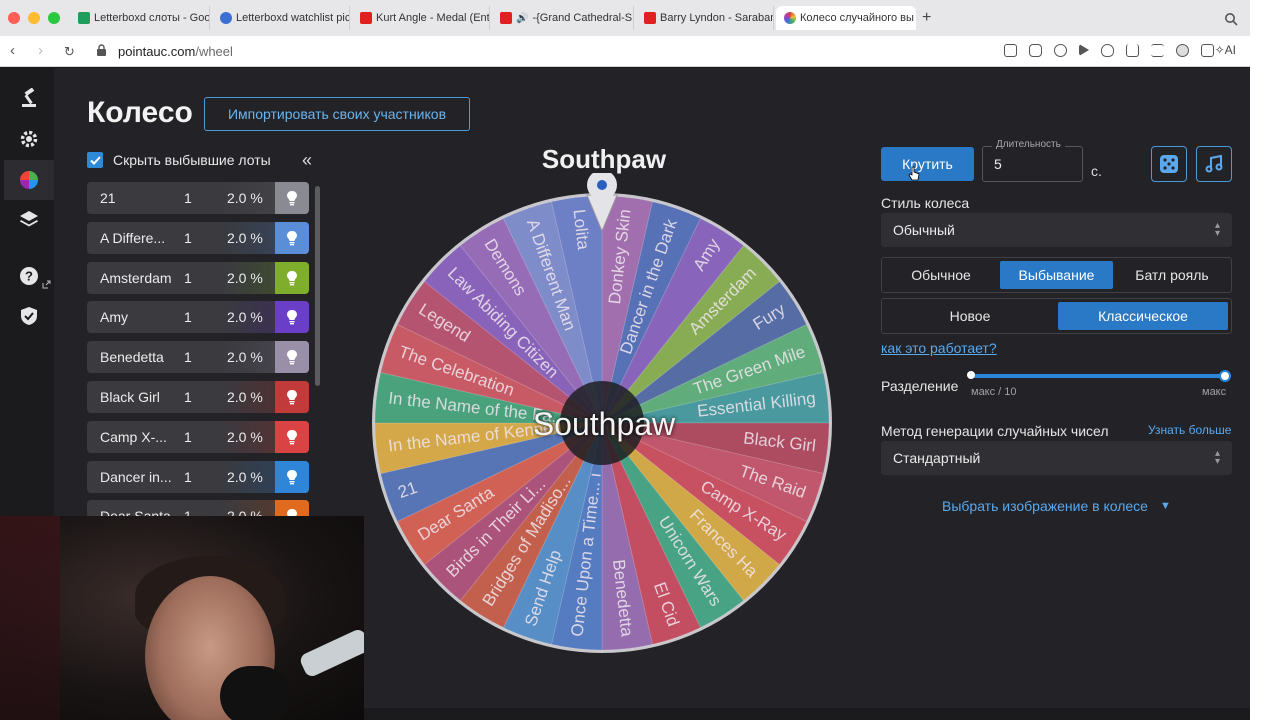  Describe the element at coordinates (1056, 506) in the screenshot. I see `choose-wheel-image-toggle: Выбрать изображение в колесе ▼` at that location.